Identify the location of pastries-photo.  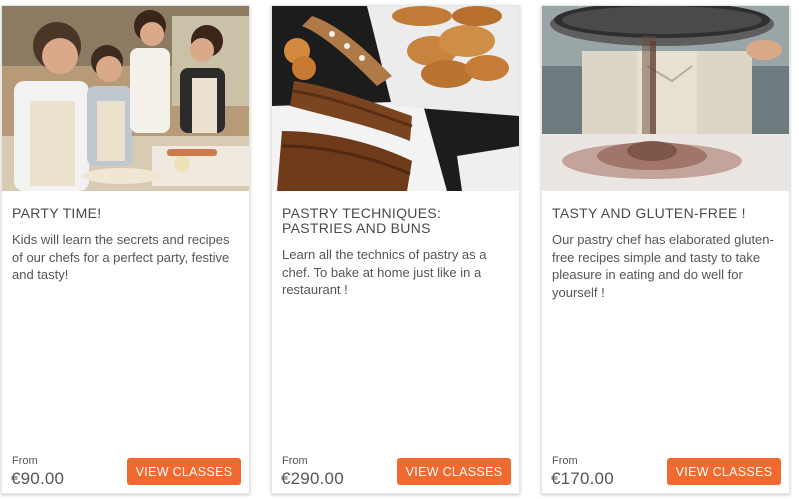
(395, 98).